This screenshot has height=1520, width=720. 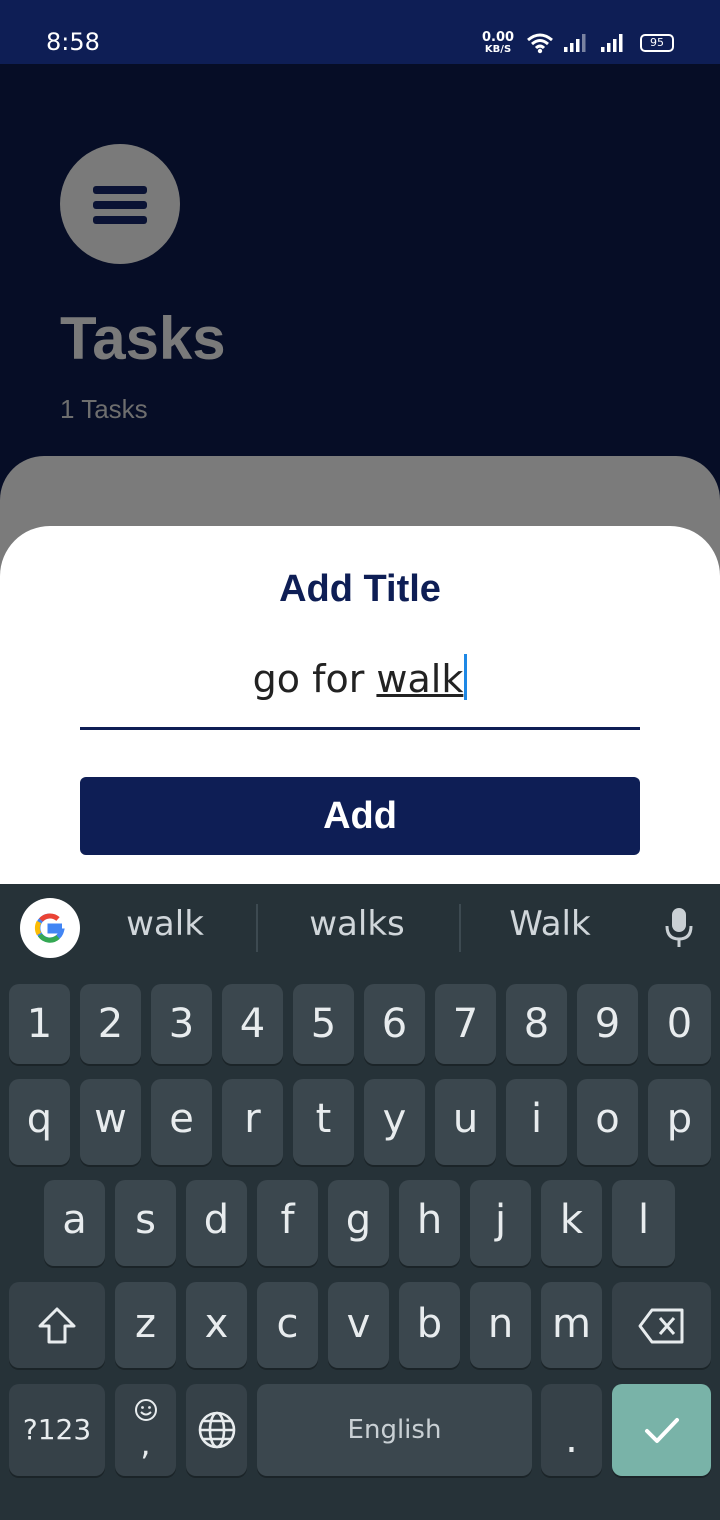 I want to click on key-label: 2, so click(x=110, y=1024).